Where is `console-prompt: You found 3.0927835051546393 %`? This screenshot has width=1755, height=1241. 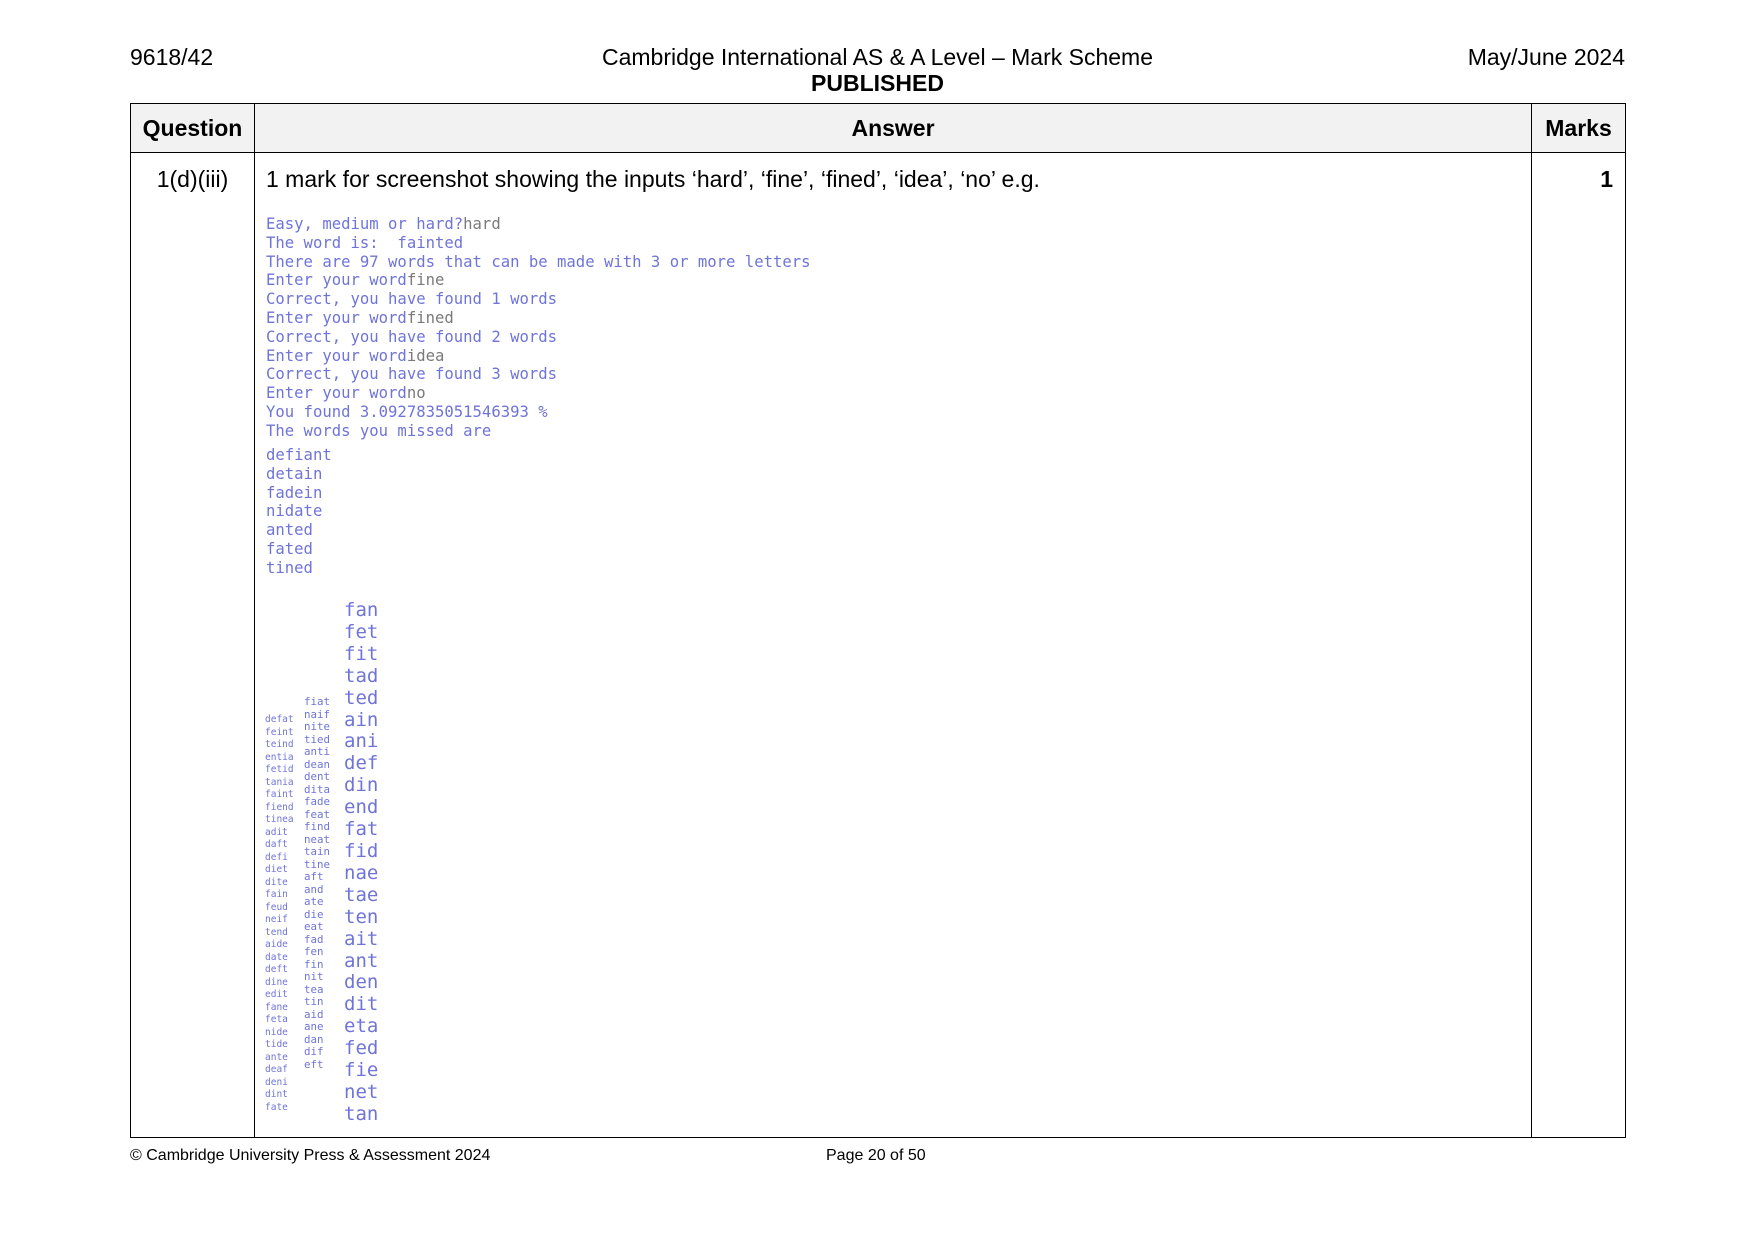 console-prompt: You found 3.0927835051546393 % is located at coordinates (407, 411).